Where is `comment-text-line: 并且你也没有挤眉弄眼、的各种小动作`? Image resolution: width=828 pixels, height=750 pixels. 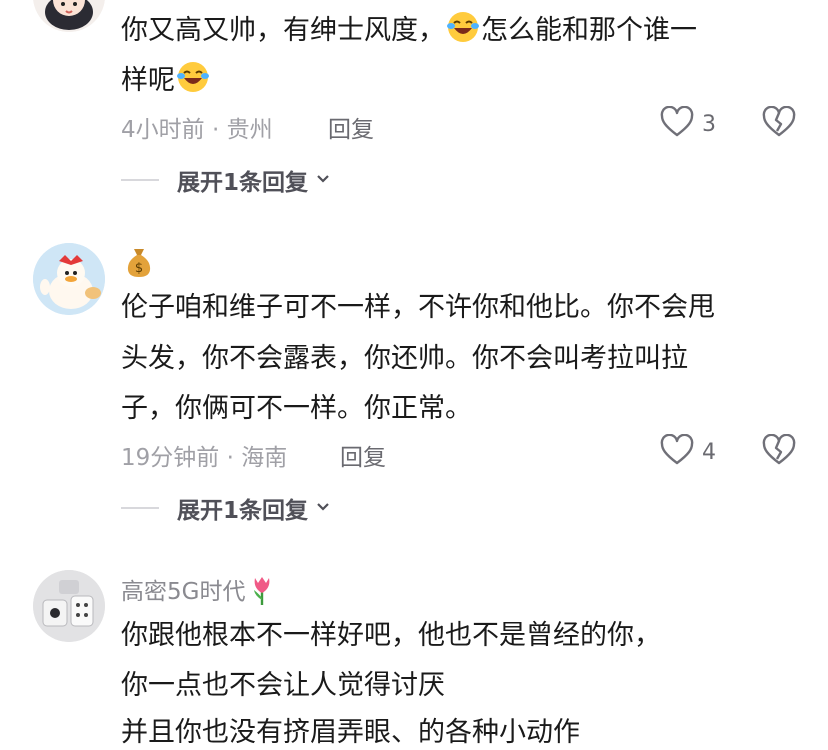
comment-text-line: 并且你也没有挤眉弄眼、的各种小动作 is located at coordinates (350, 732).